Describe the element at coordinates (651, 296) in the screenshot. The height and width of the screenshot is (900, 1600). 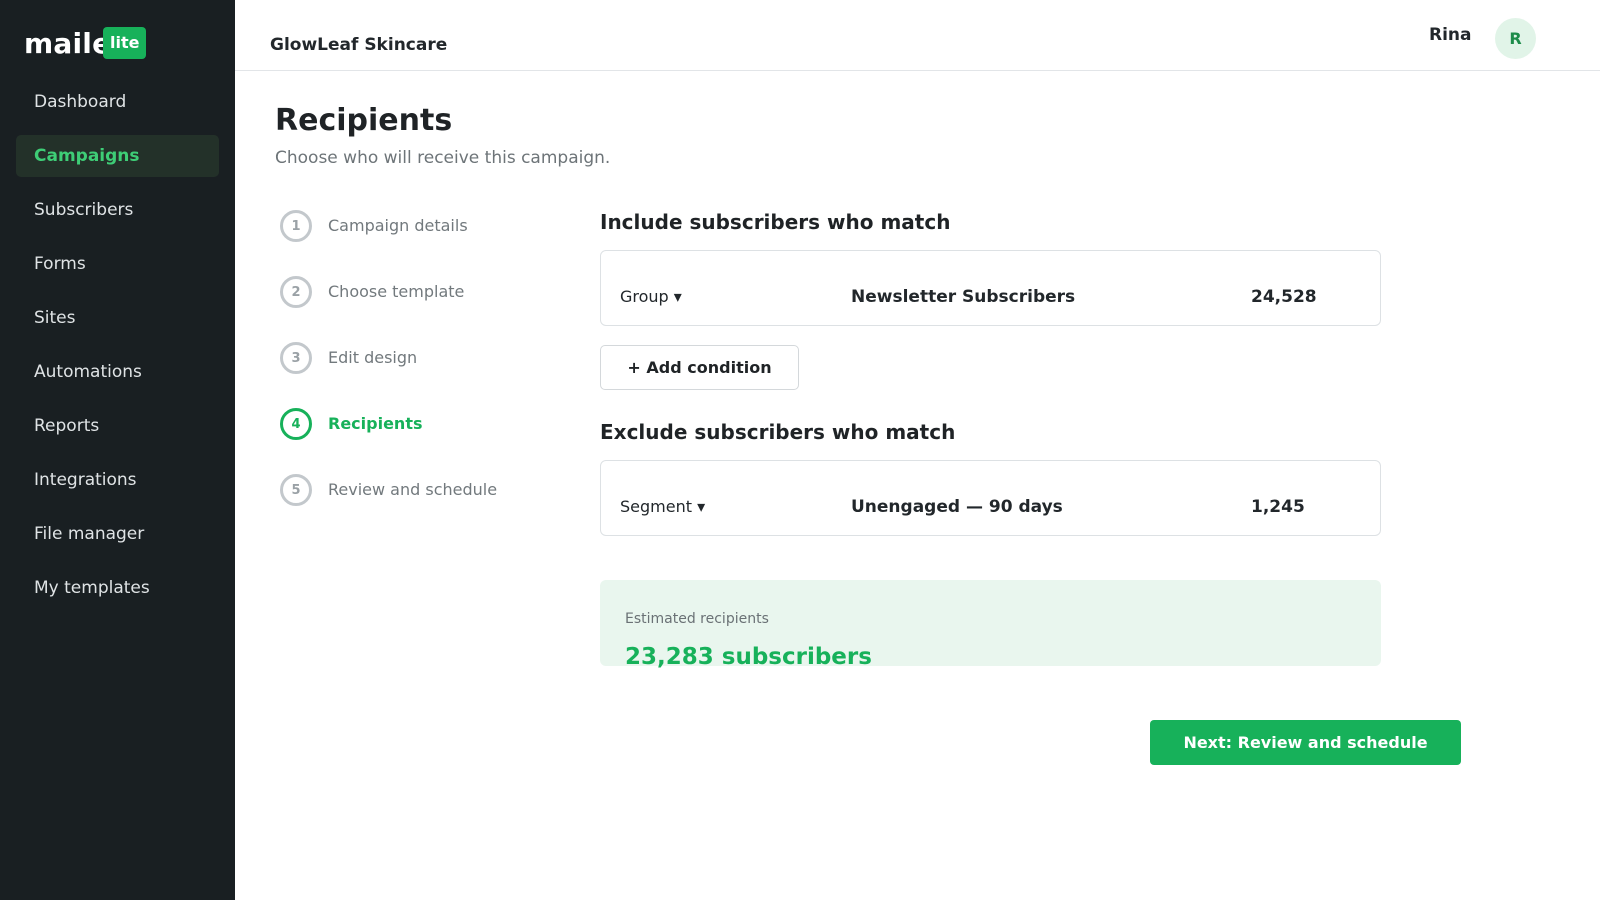
I see `include-field-select: Group ▾` at that location.